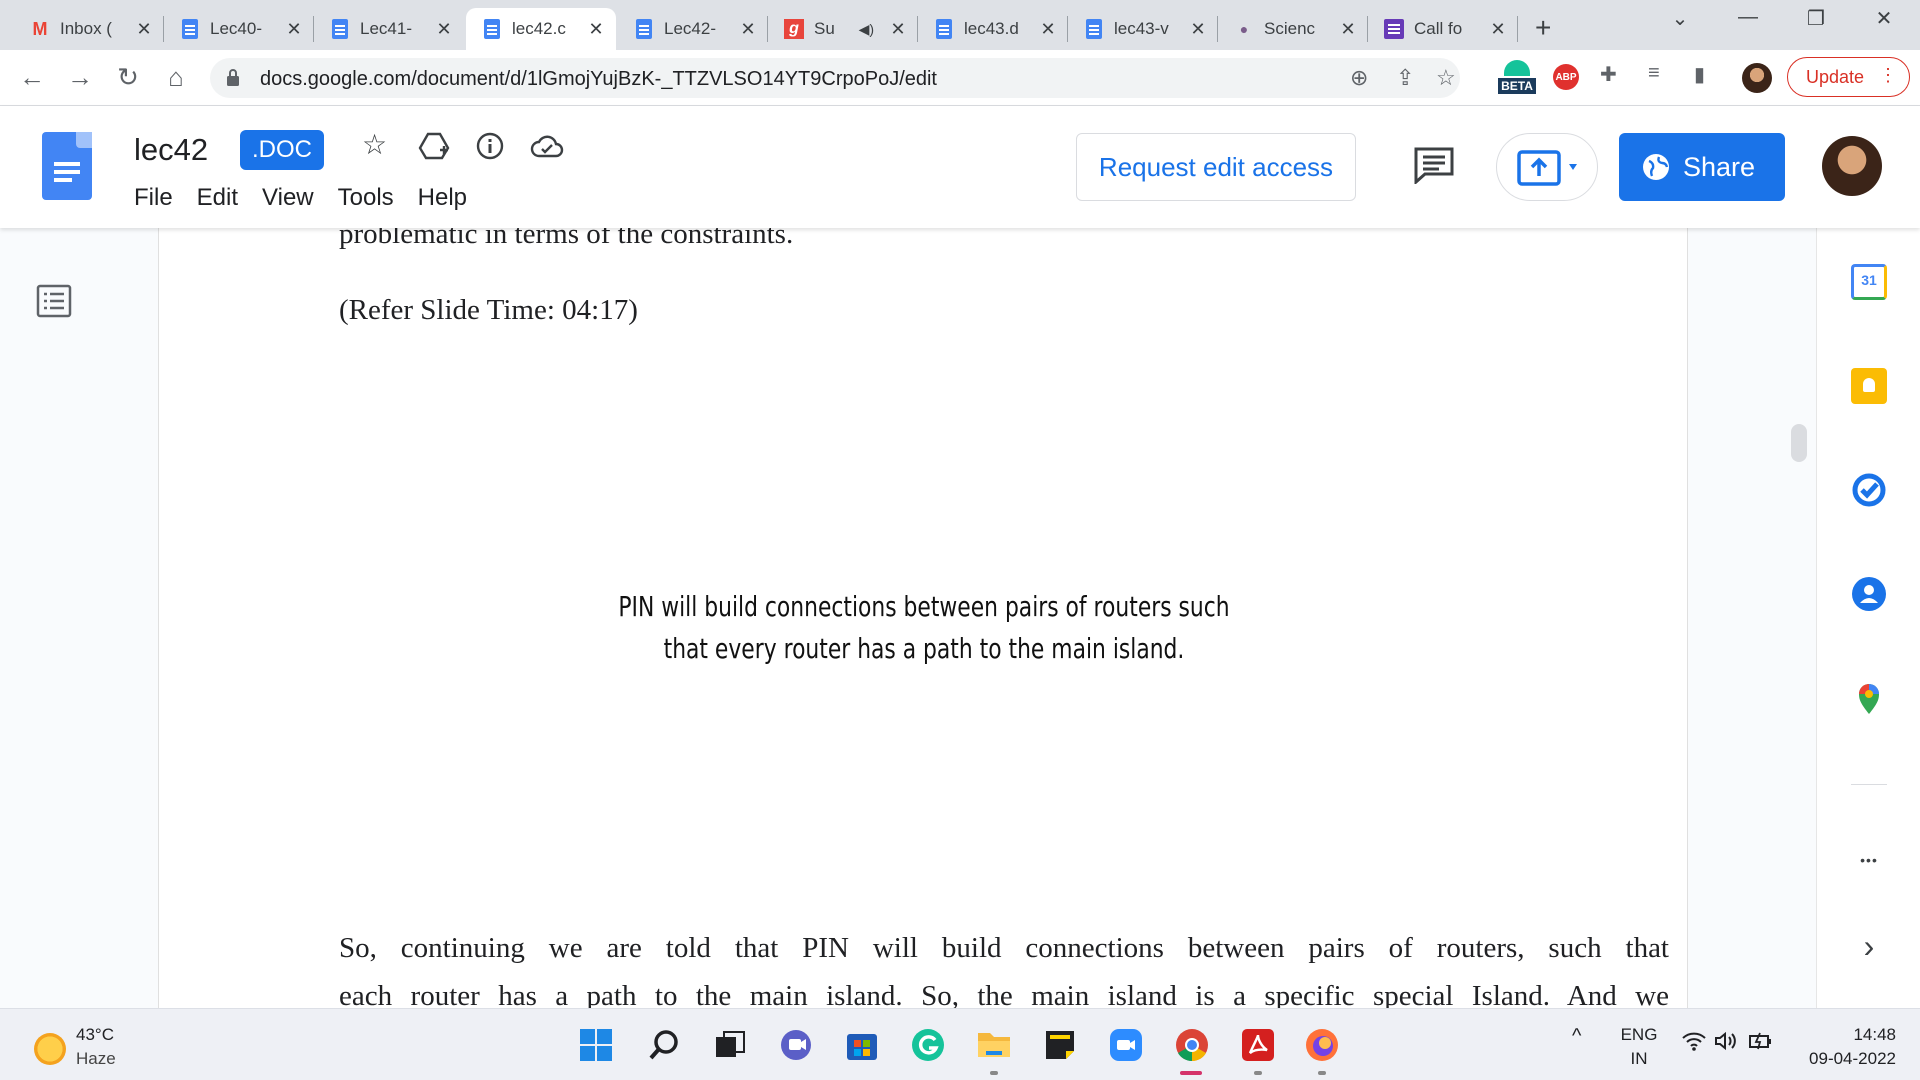 The height and width of the screenshot is (1080, 1920). What do you see at coordinates (389, 29) in the screenshot?
I see `tab-lec41: Lec41- ✕` at bounding box center [389, 29].